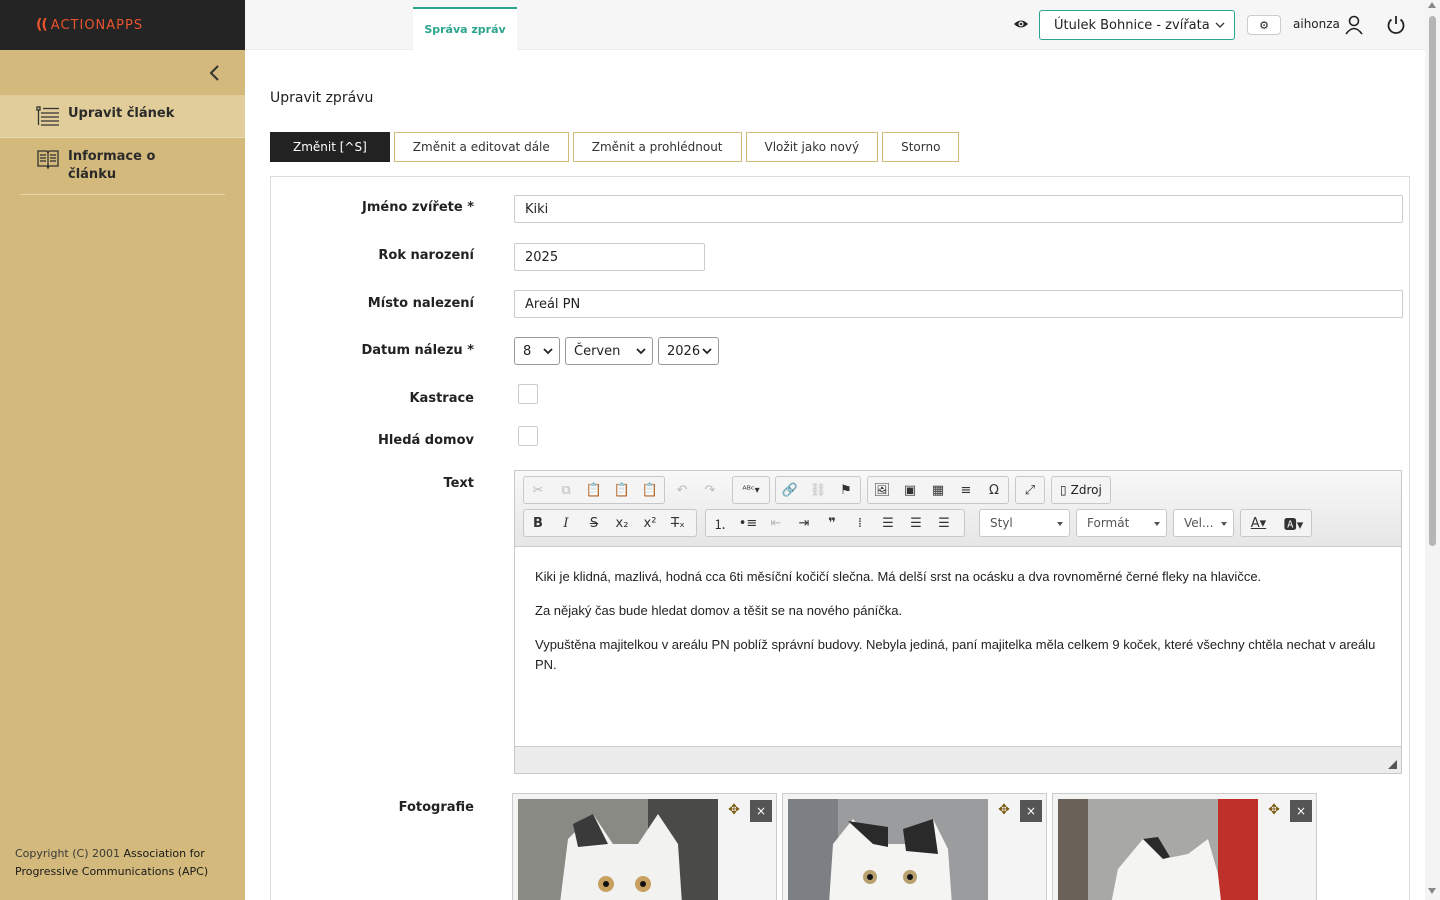 This screenshot has width=1440, height=900. What do you see at coordinates (921, 147) in the screenshot?
I see `cancel-button: Storno` at bounding box center [921, 147].